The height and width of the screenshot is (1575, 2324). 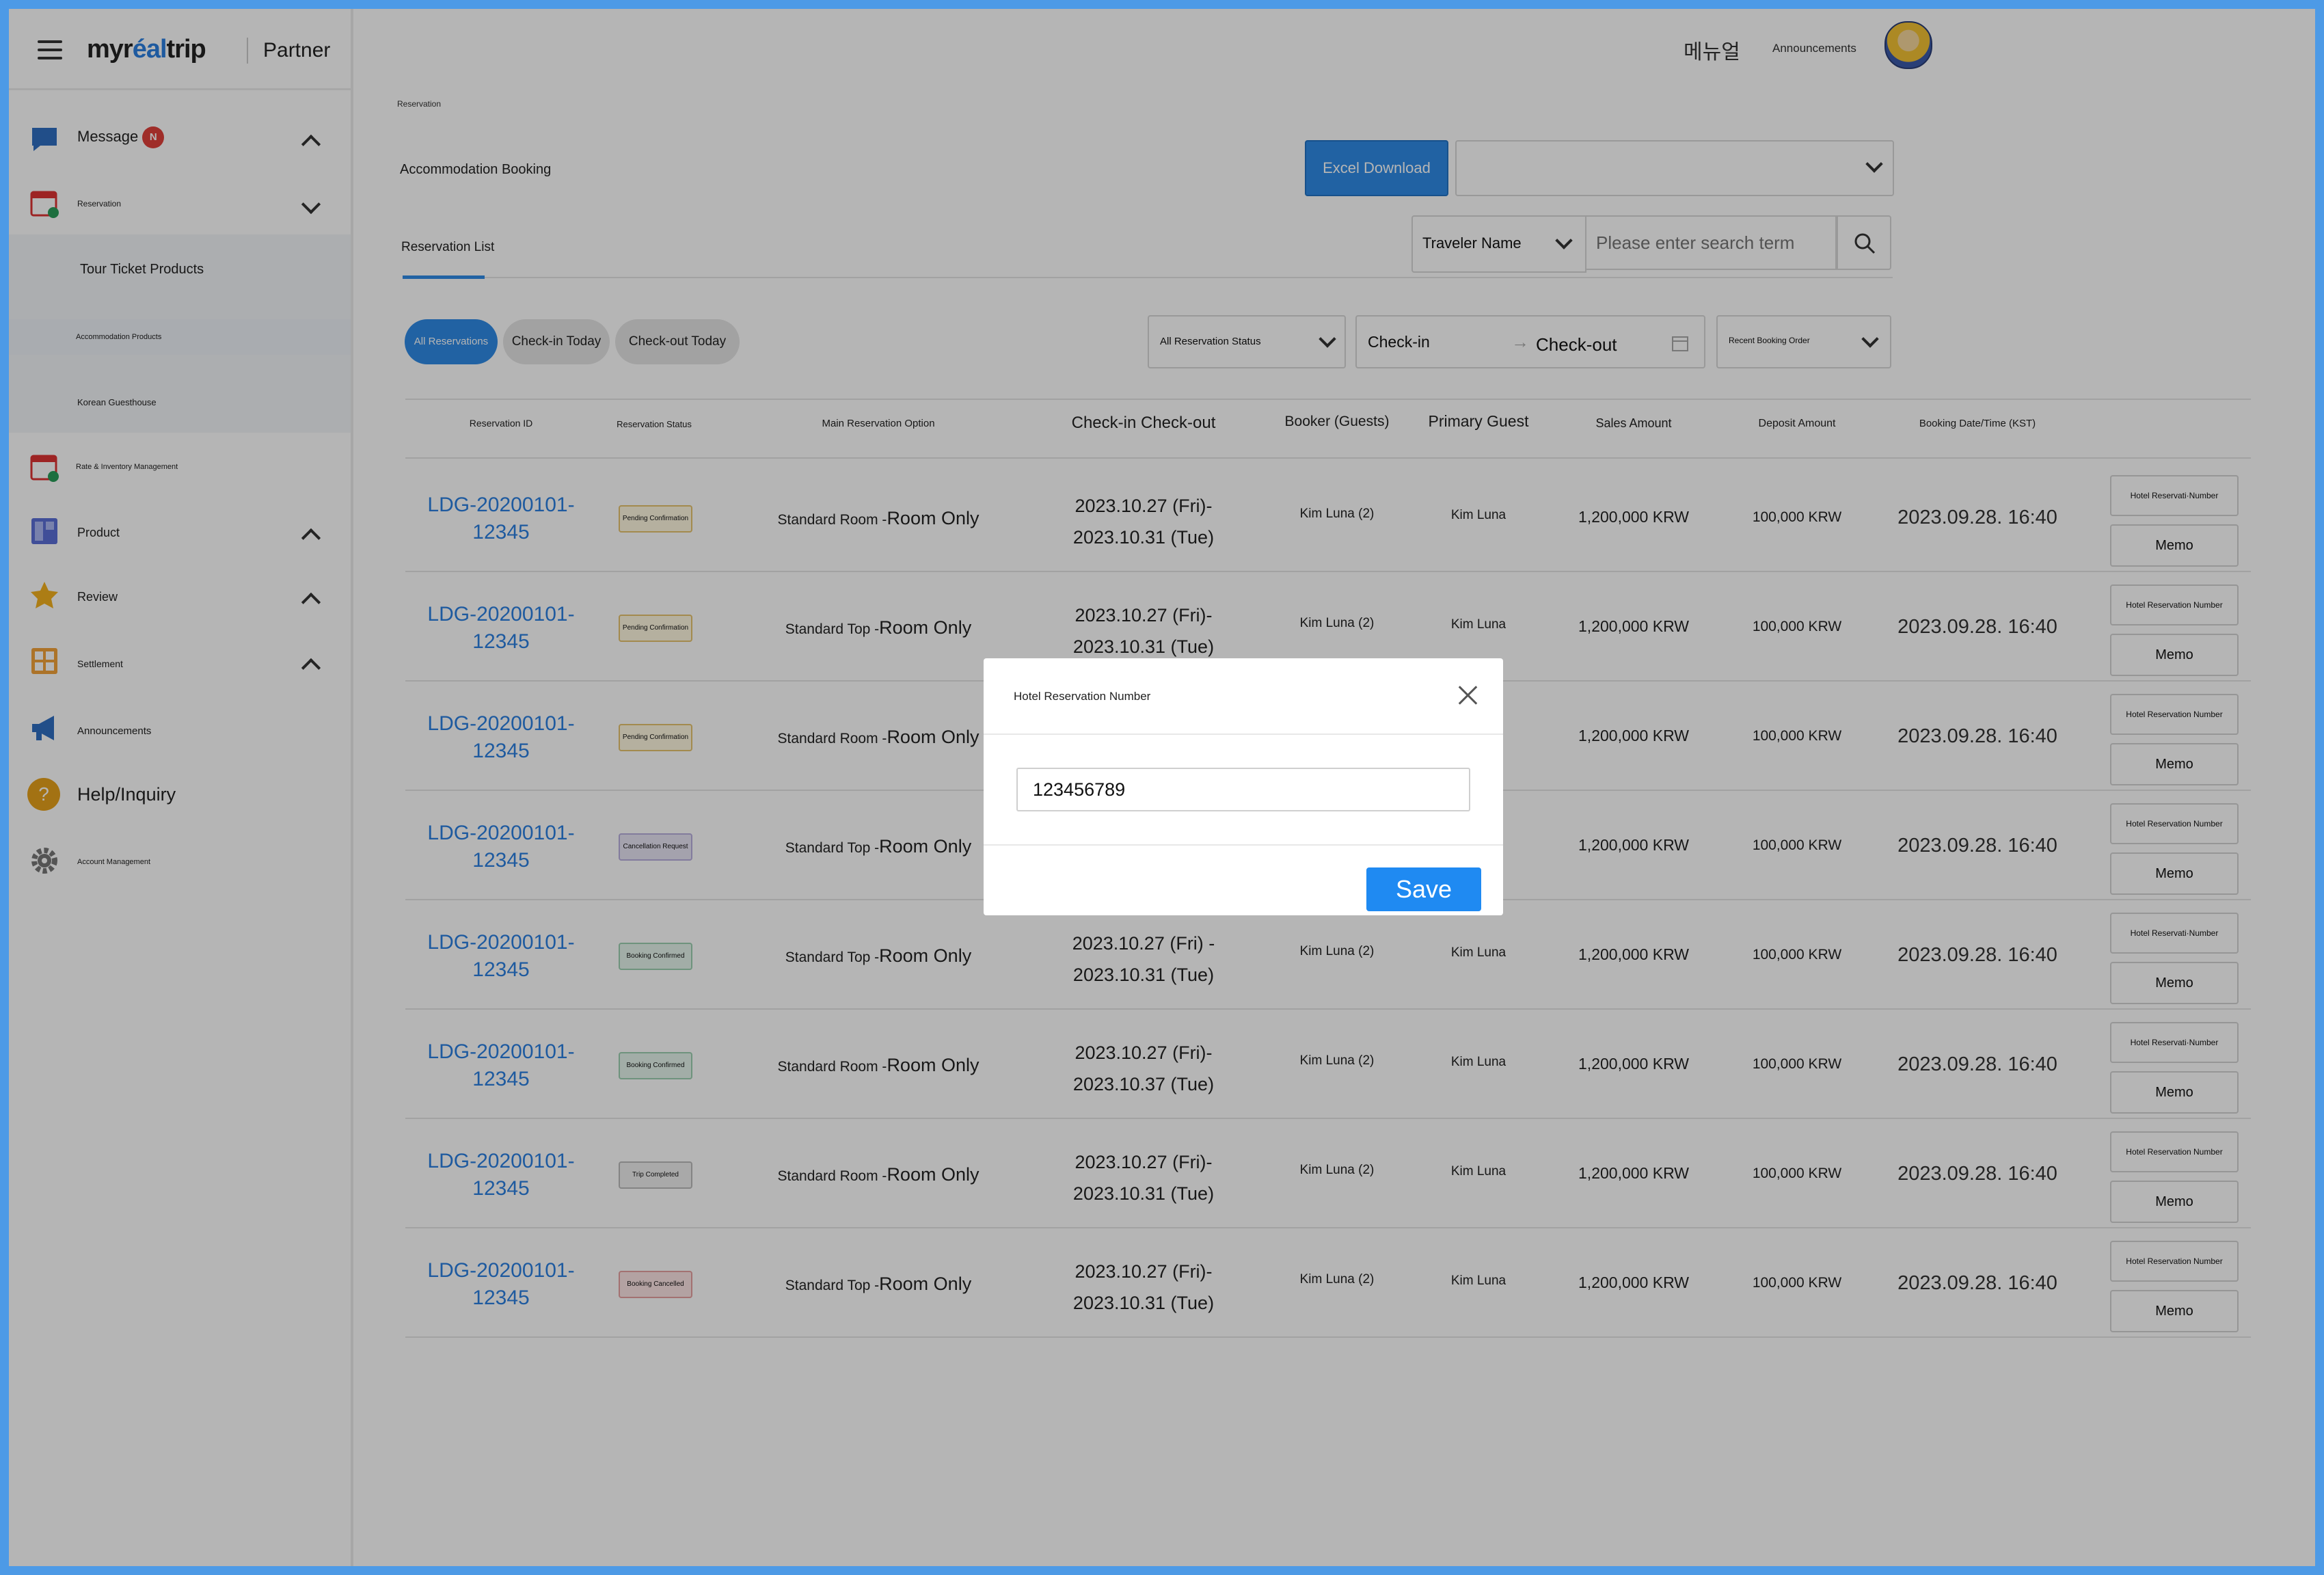 What do you see at coordinates (1423, 889) in the screenshot?
I see `save-button: Save` at bounding box center [1423, 889].